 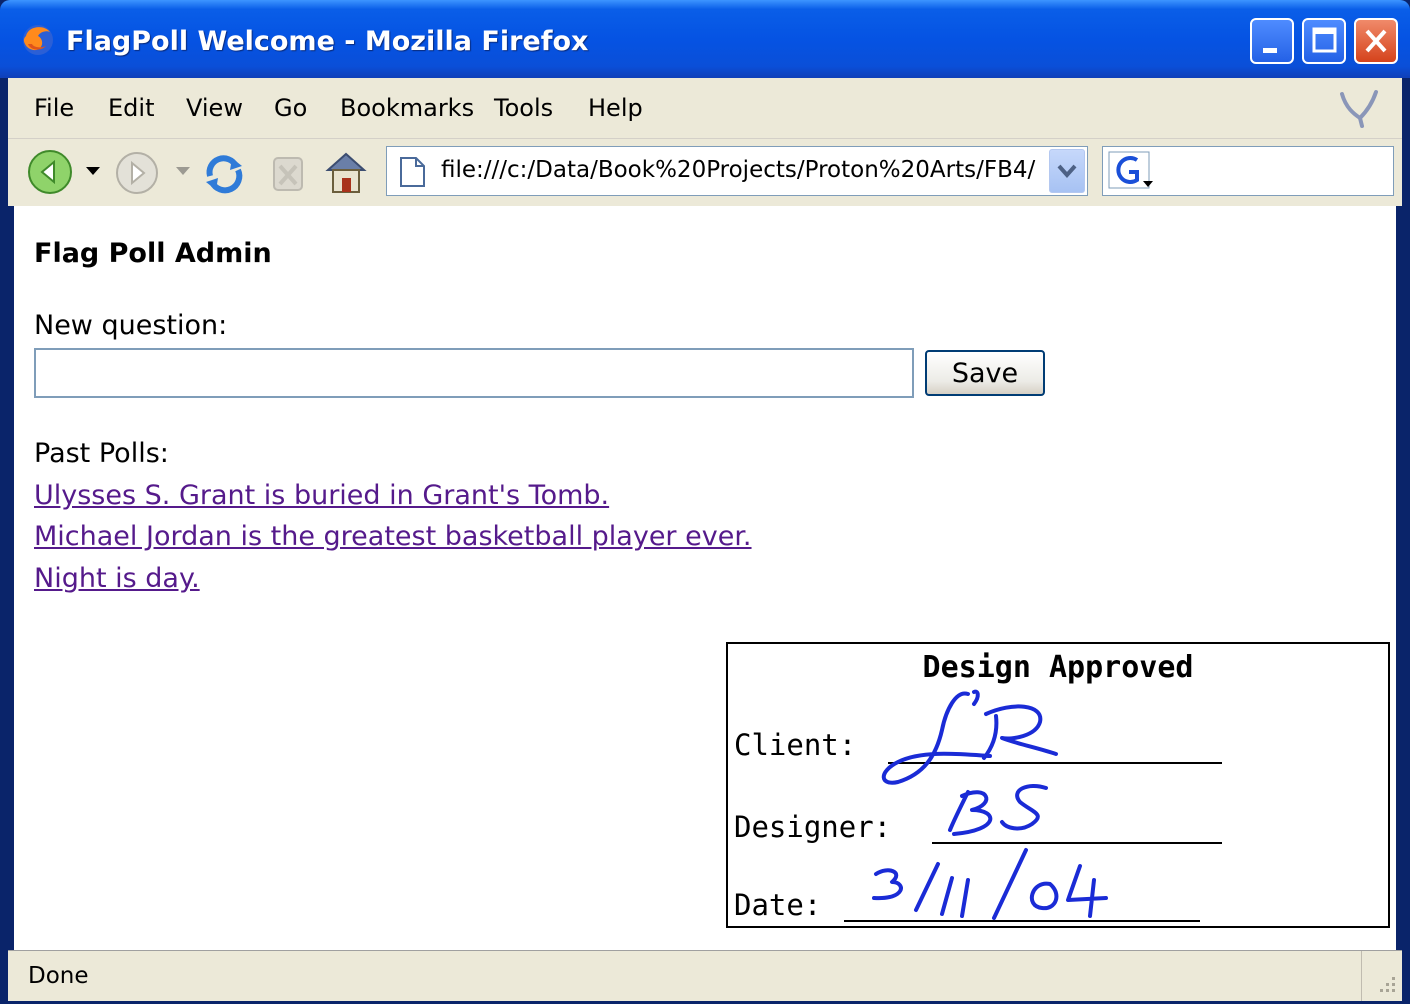 What do you see at coordinates (976, 697) in the screenshot?
I see `client-signature-jr-dot` at bounding box center [976, 697].